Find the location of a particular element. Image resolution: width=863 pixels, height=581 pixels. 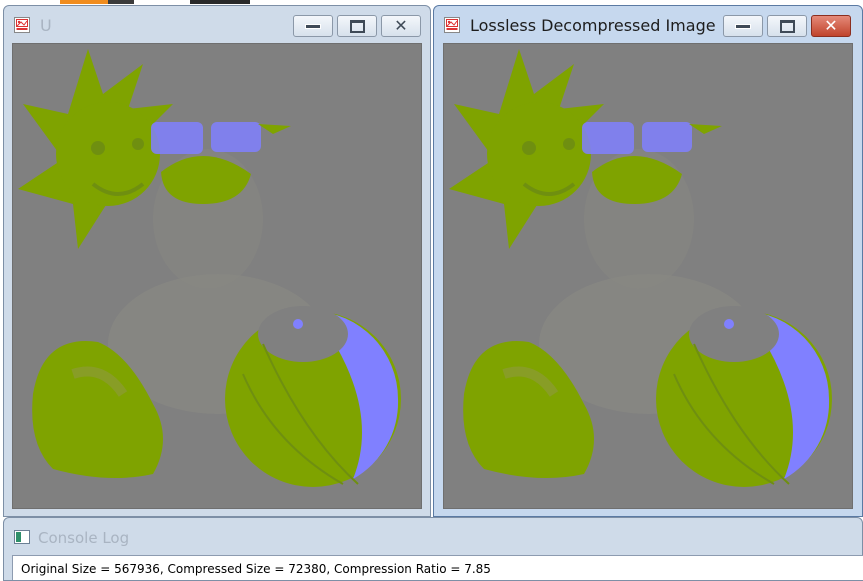

window-u-titlebar: U ✕ is located at coordinates (217, 24).